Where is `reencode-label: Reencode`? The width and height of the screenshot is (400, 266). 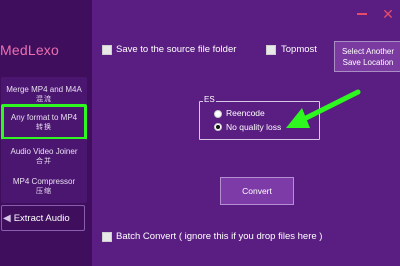 reencode-label: Reencode is located at coordinates (245, 113).